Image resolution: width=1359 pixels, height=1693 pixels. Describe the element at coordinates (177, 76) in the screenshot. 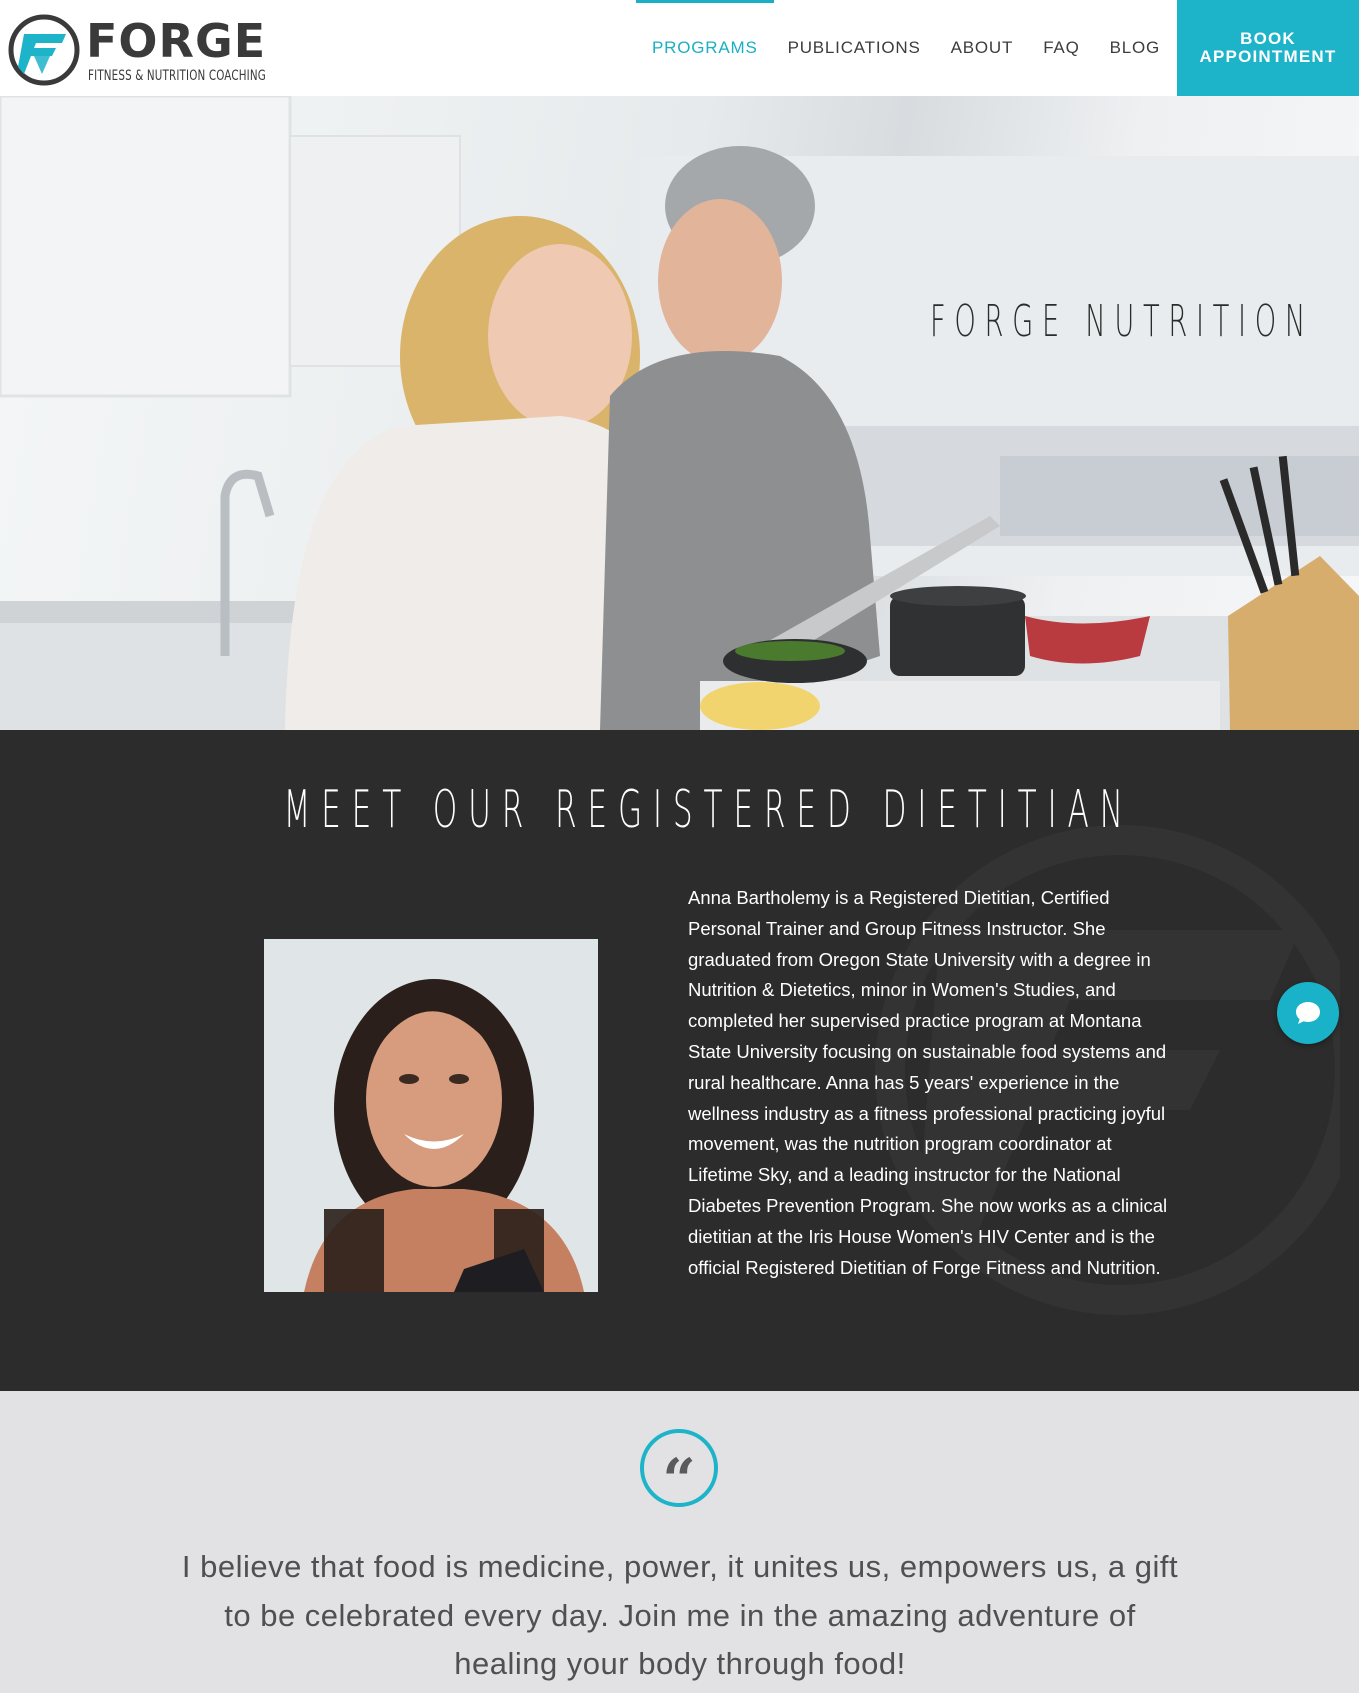

I see `logo-tagline: FITNESS & NUTRITION COACHING` at that location.